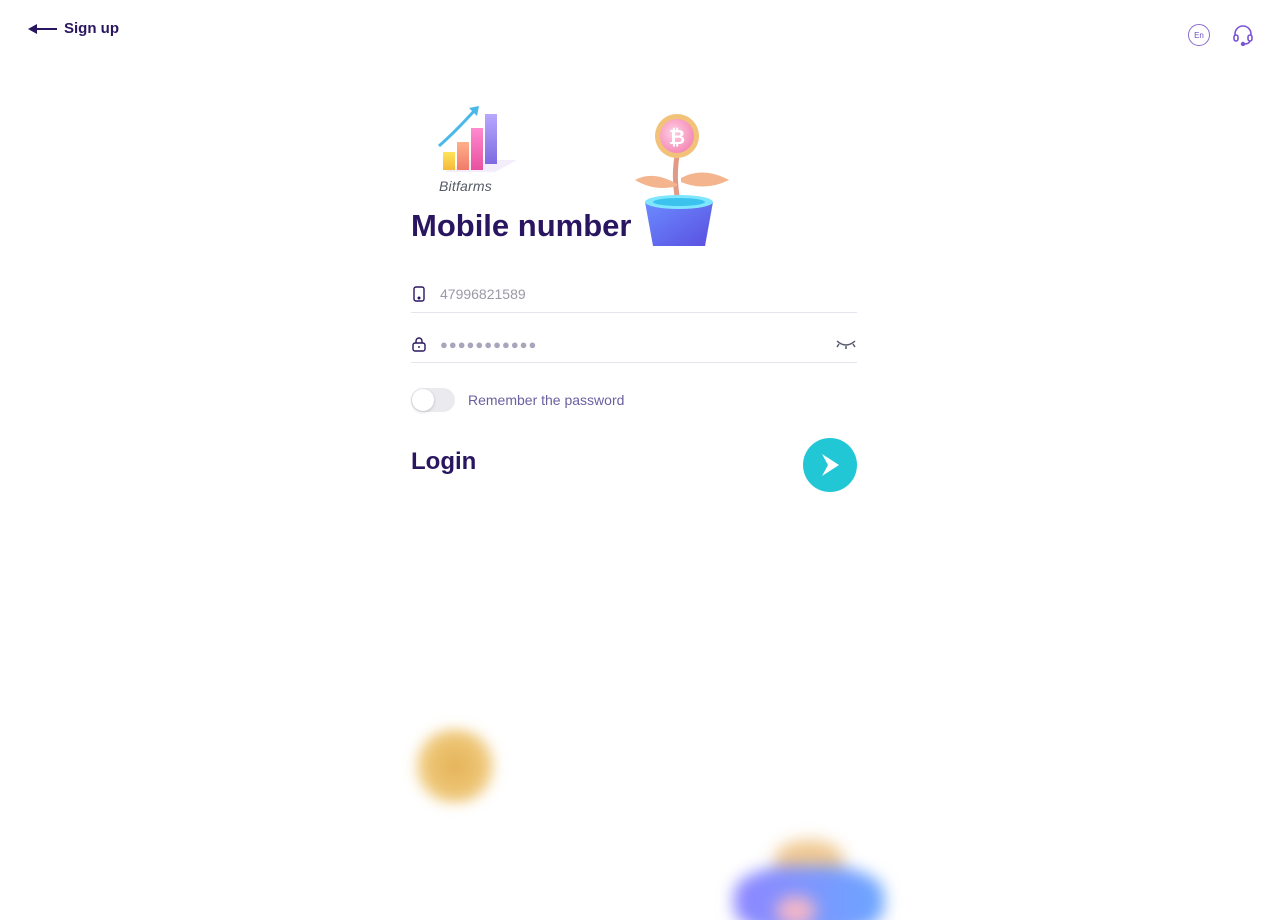  I want to click on language-button: En, so click(1199, 35).